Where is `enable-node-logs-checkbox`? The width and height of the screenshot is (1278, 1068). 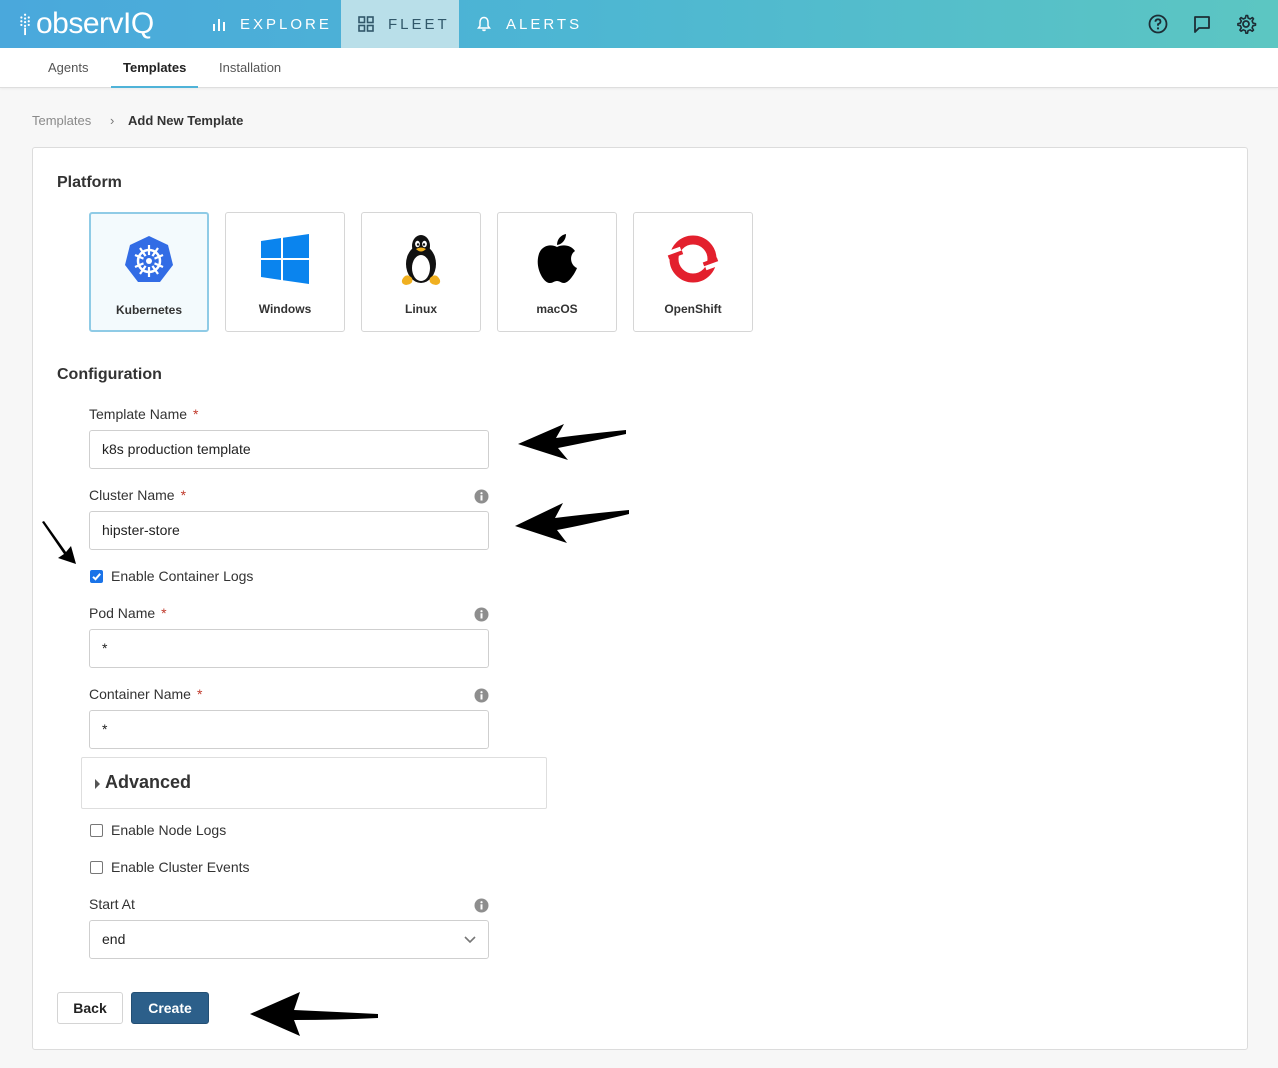
enable-node-logs-checkbox is located at coordinates (96, 830).